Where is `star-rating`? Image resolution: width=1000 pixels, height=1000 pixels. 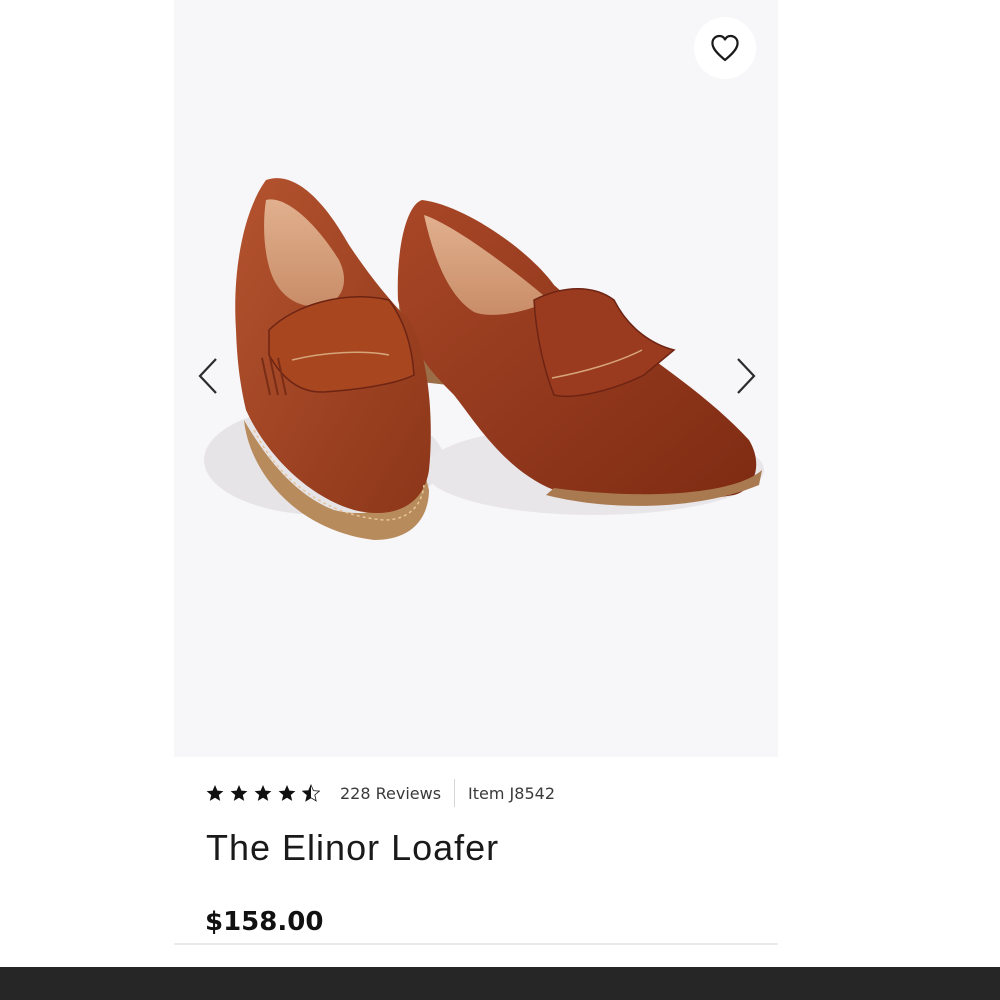
star-rating is located at coordinates (263, 793).